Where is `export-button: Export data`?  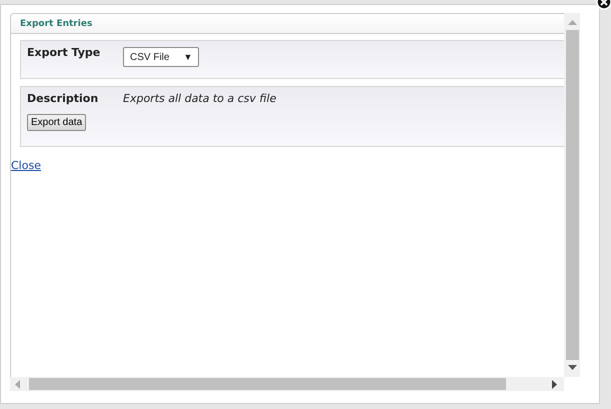
export-button: Export data is located at coordinates (56, 122).